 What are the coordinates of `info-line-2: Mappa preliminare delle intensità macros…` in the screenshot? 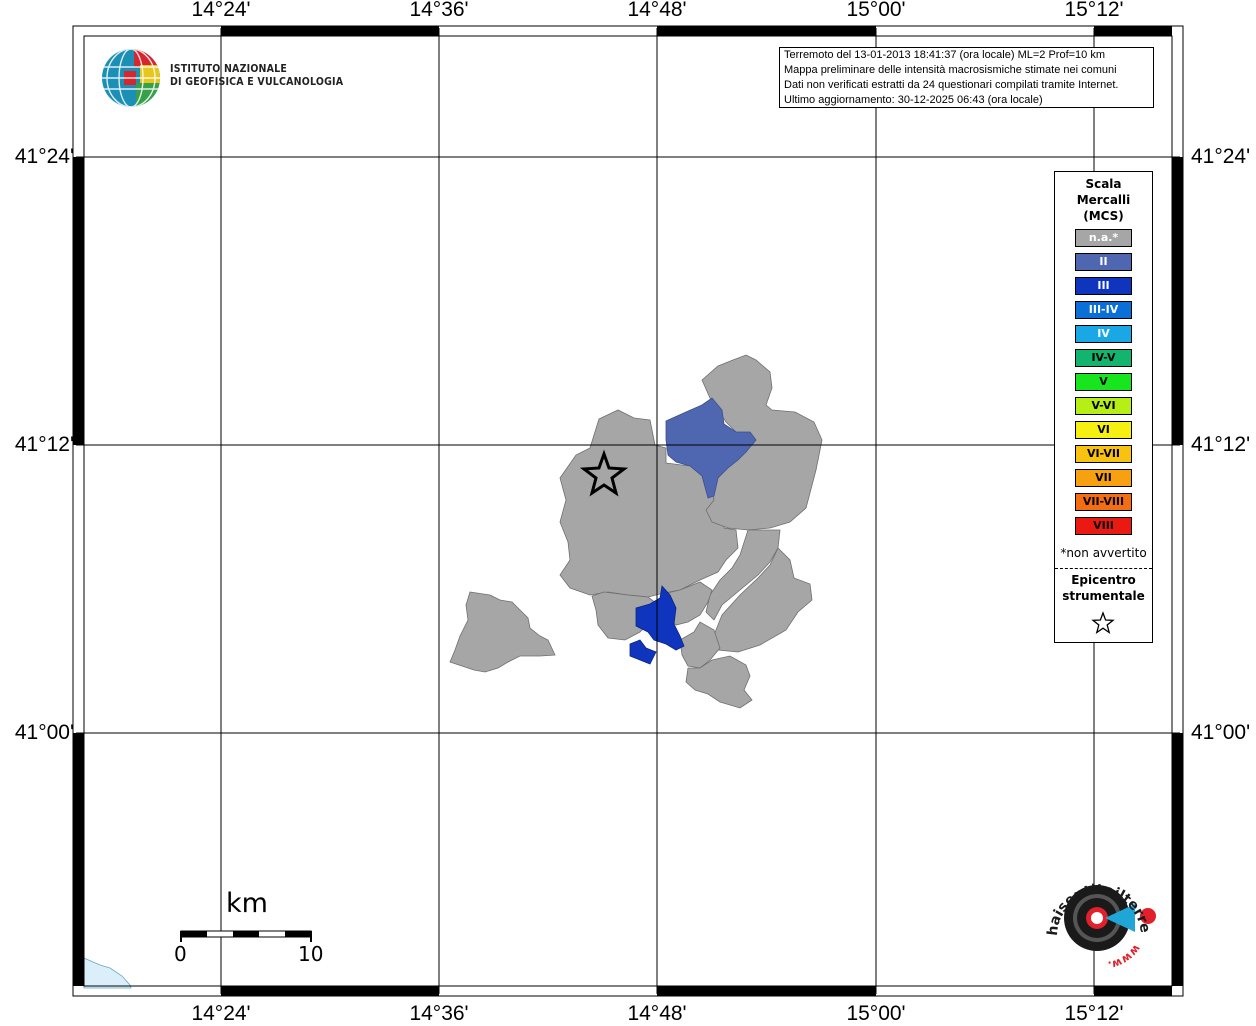 It's located at (950, 70).